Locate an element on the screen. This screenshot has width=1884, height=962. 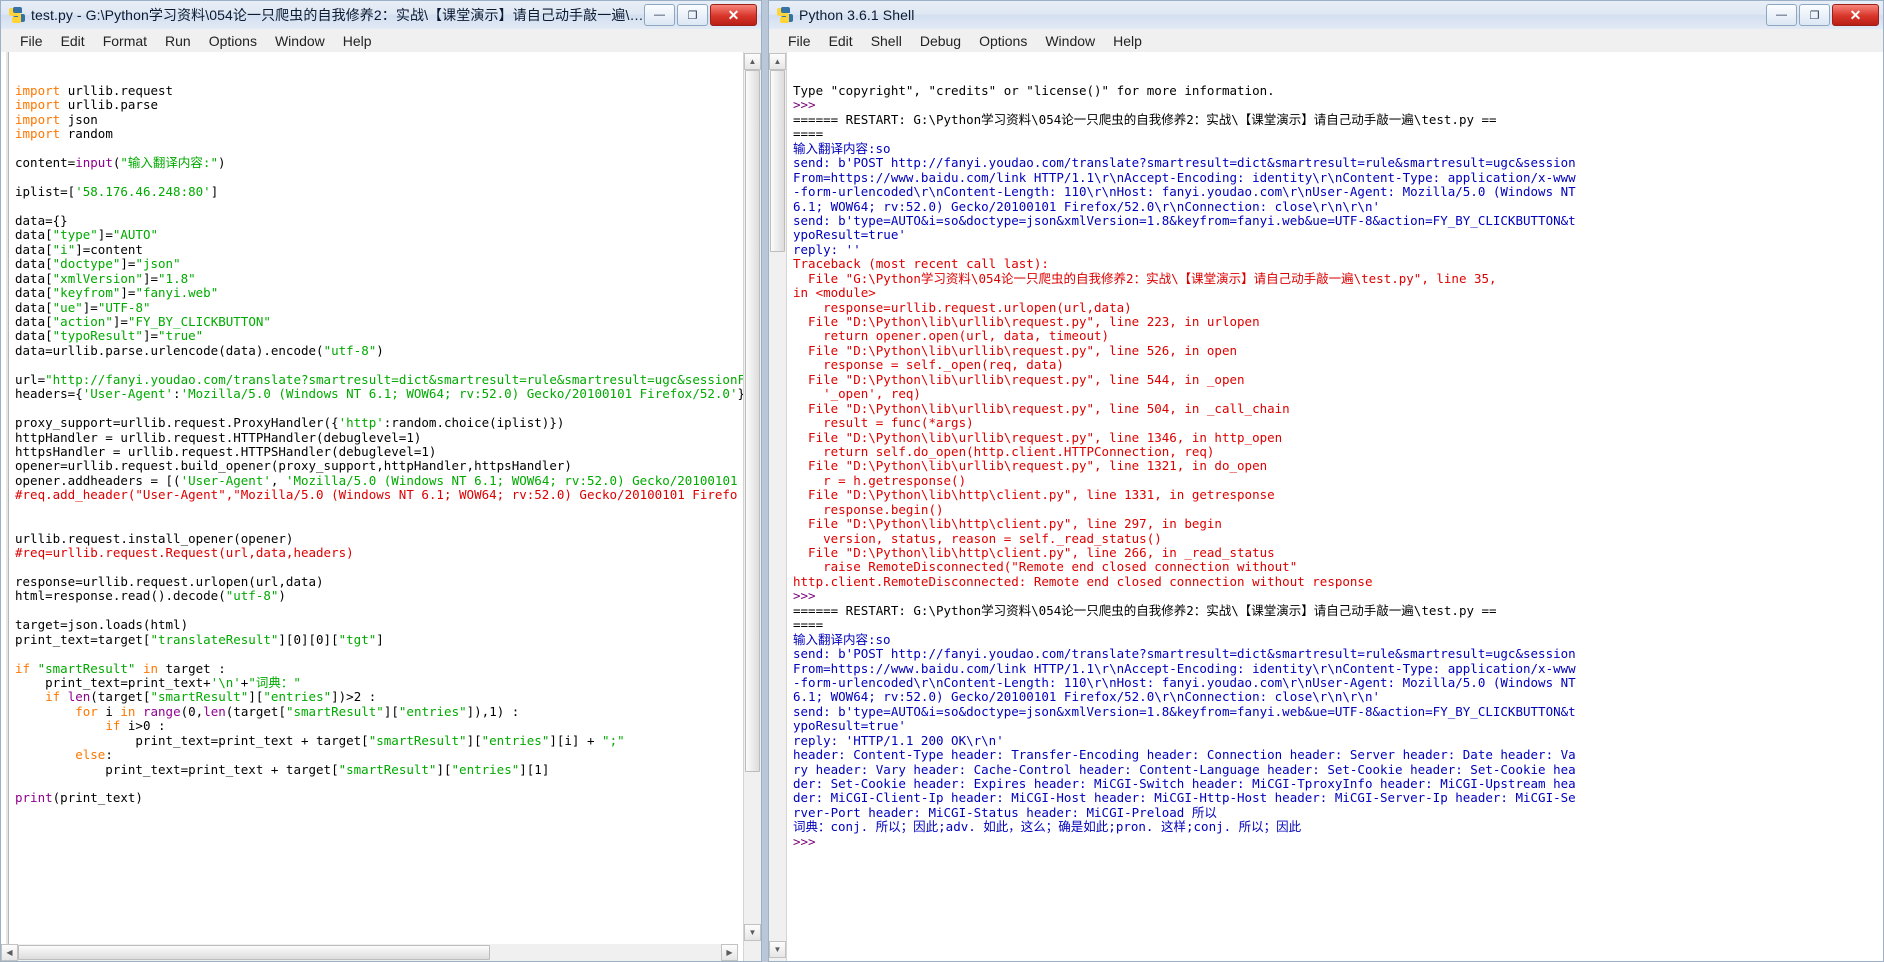
editor-menu-window: Window is located at coordinates (300, 41).